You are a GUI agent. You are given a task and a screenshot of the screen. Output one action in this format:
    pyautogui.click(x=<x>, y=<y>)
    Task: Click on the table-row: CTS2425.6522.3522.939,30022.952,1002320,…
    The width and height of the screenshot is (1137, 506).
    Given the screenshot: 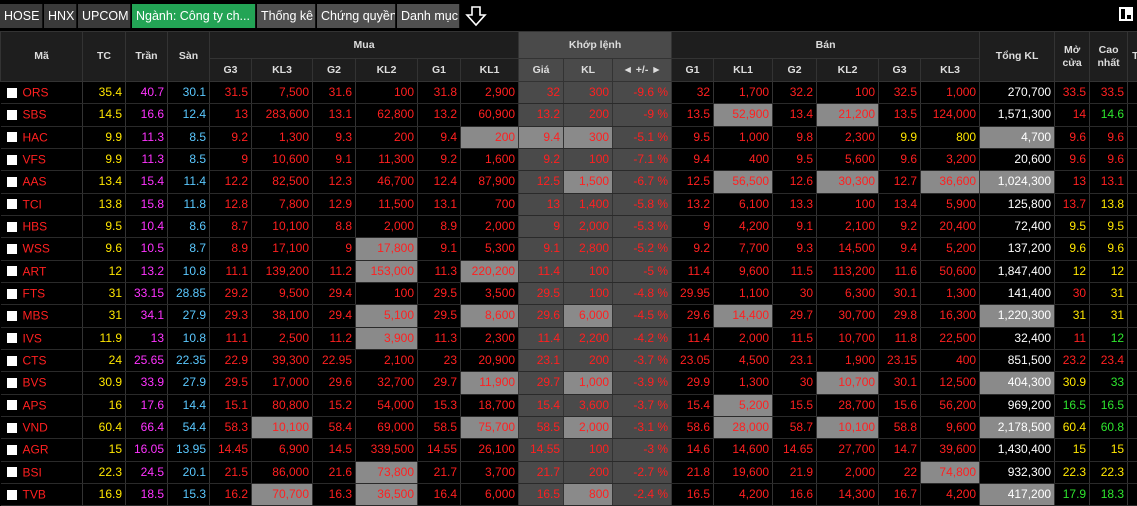 What is the action you would take?
    pyautogui.click(x=569, y=360)
    